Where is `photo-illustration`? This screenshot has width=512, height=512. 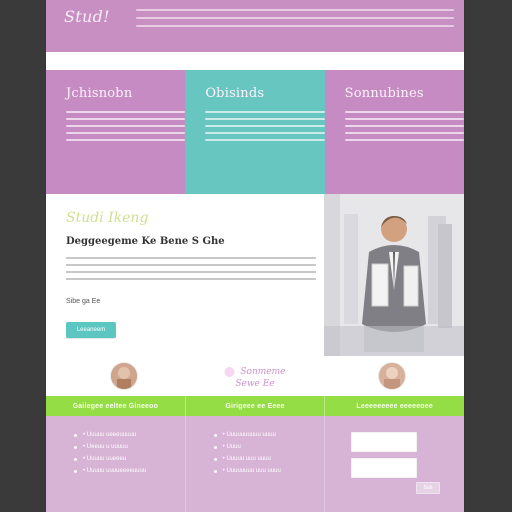 photo-illustration is located at coordinates (394, 275).